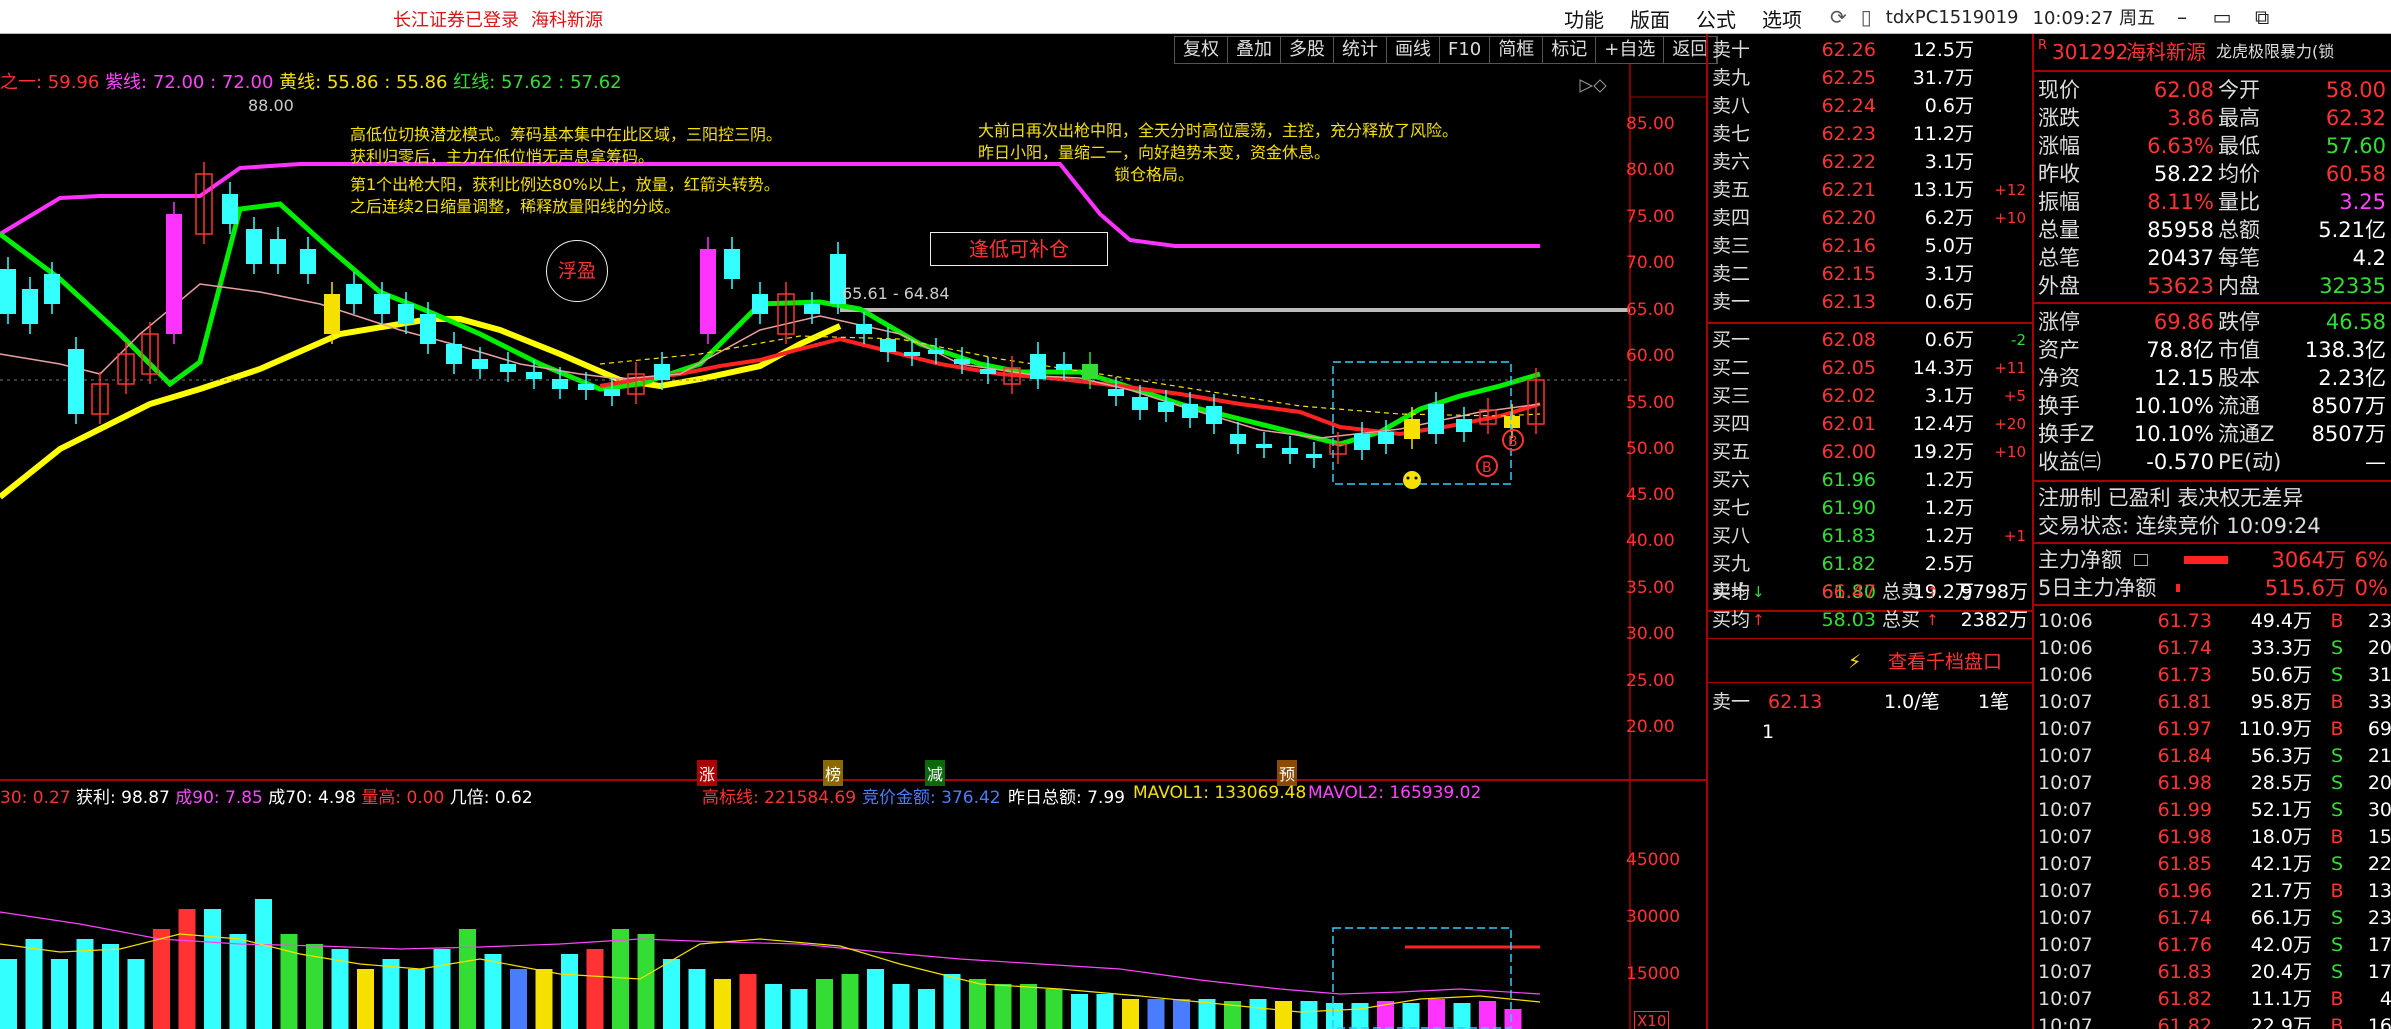 Image resolution: width=2391 pixels, height=1029 pixels. I want to click on level-price: 62.21, so click(1848, 190).